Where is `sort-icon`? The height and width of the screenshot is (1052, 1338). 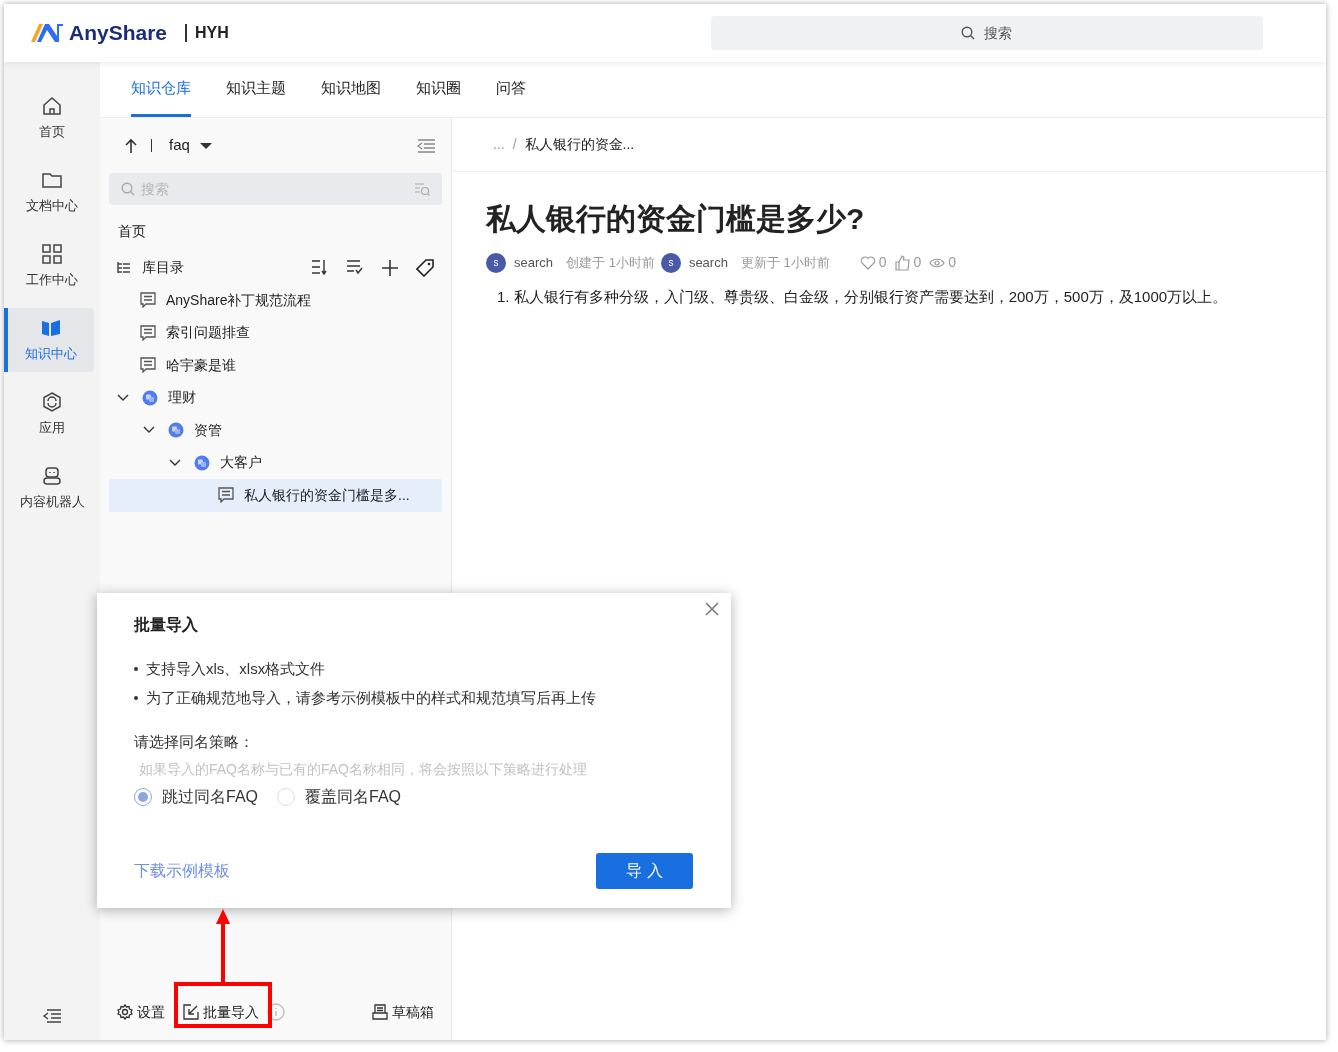 sort-icon is located at coordinates (320, 267).